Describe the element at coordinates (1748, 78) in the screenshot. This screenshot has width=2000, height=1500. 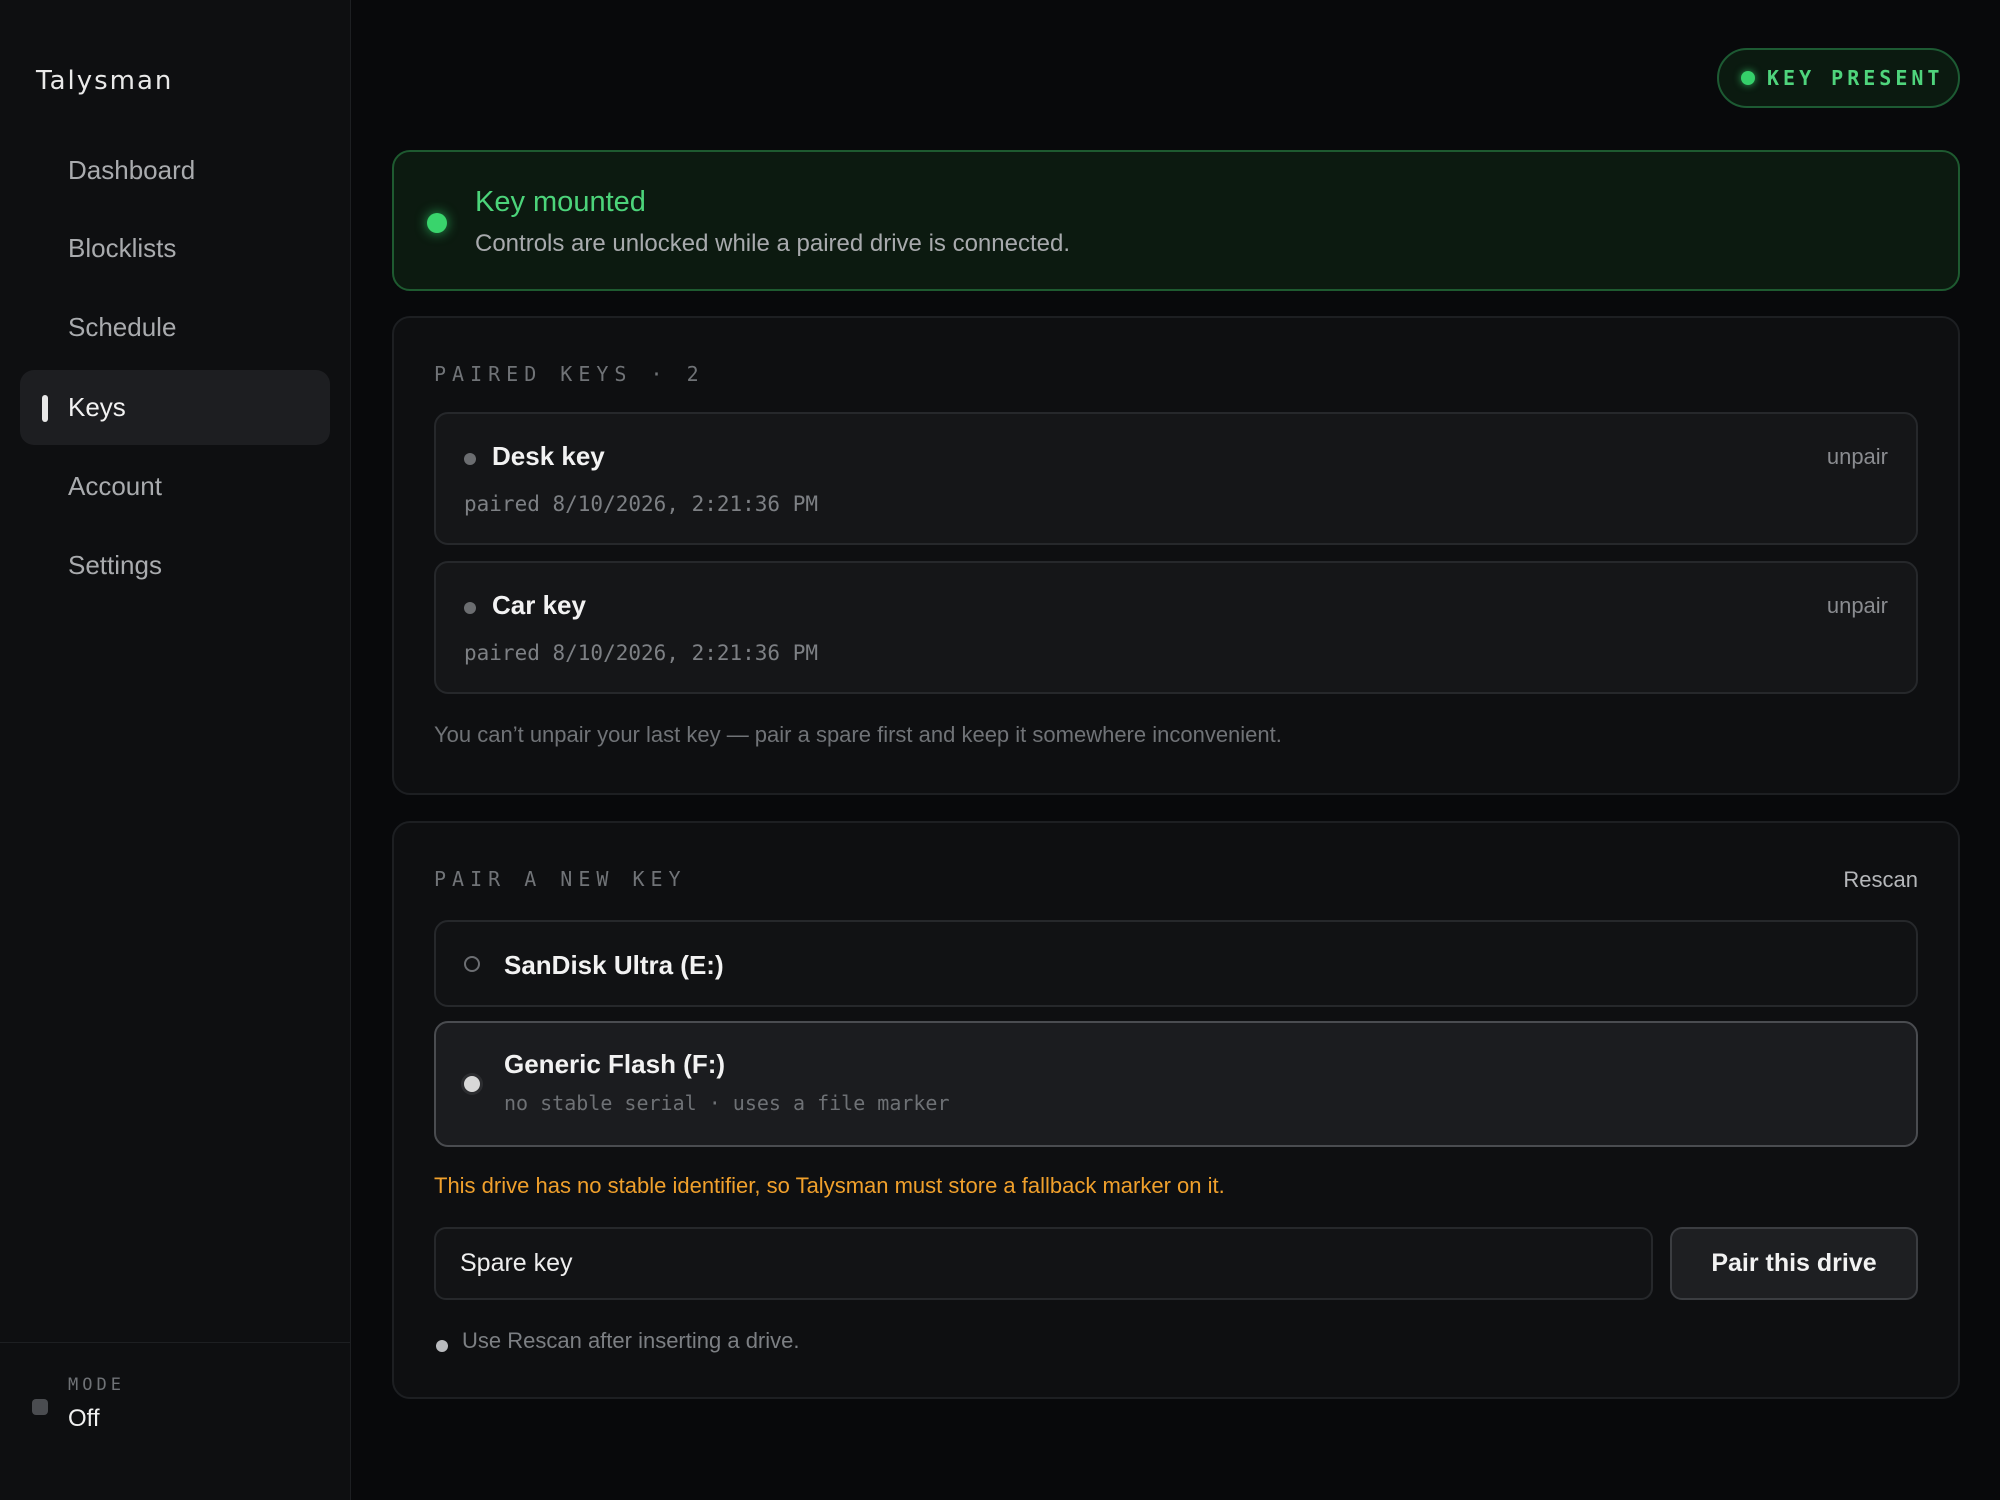
I see `status-dot` at that location.